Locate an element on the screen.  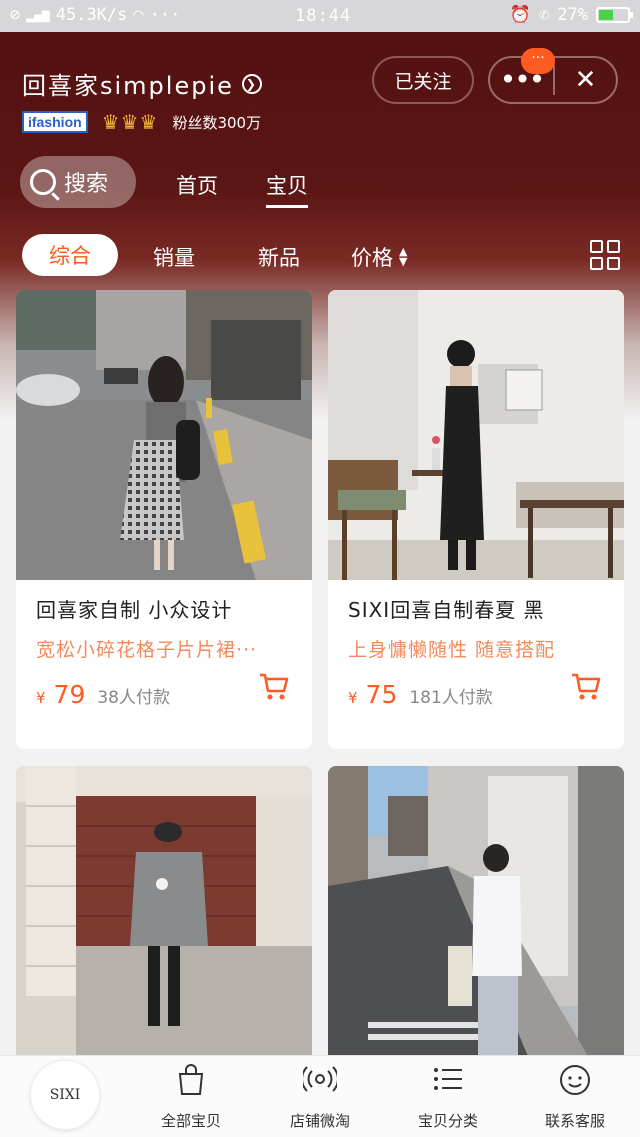
sort-overall: 综合 is located at coordinates (70, 255).